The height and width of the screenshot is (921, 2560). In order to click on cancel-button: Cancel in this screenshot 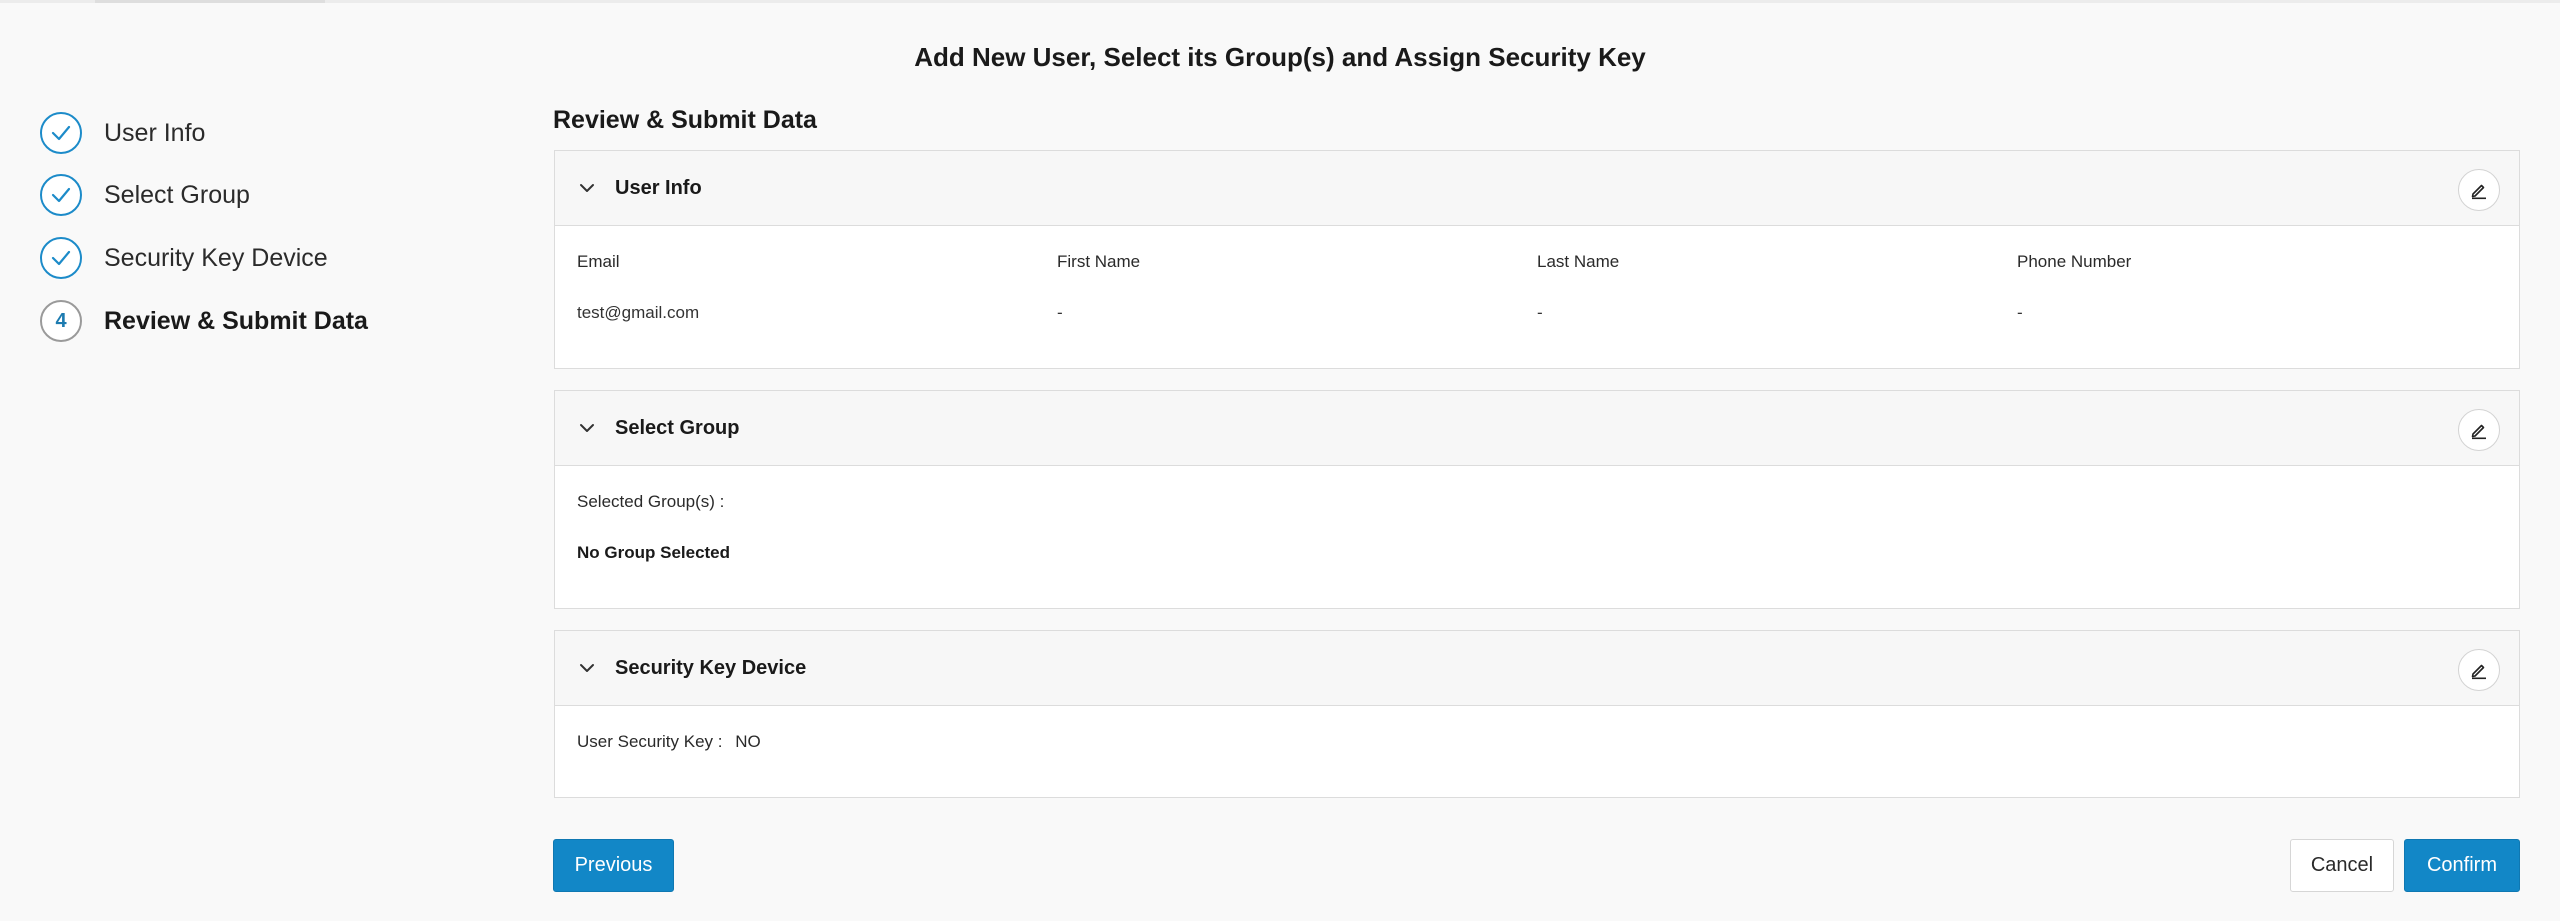, I will do `click(2342, 865)`.